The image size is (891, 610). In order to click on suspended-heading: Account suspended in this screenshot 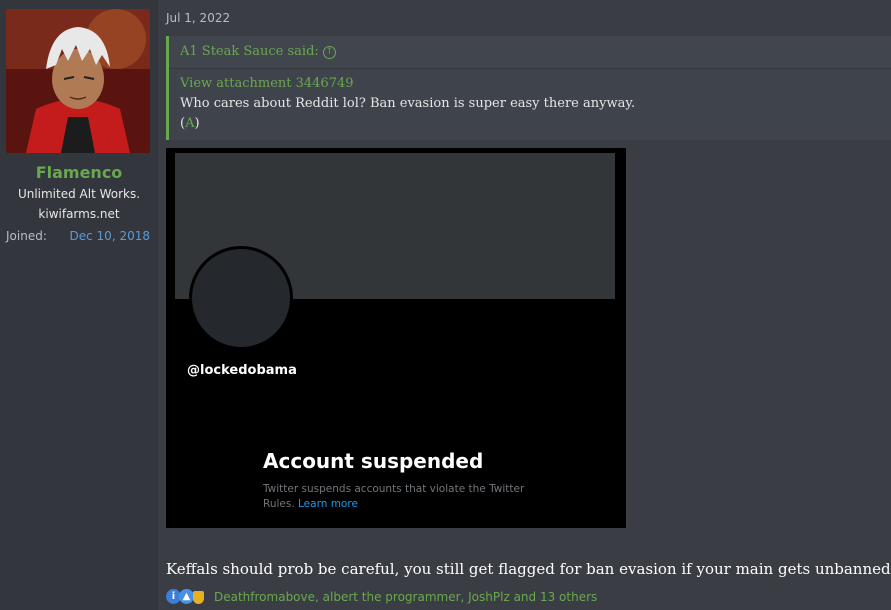, I will do `click(373, 461)`.